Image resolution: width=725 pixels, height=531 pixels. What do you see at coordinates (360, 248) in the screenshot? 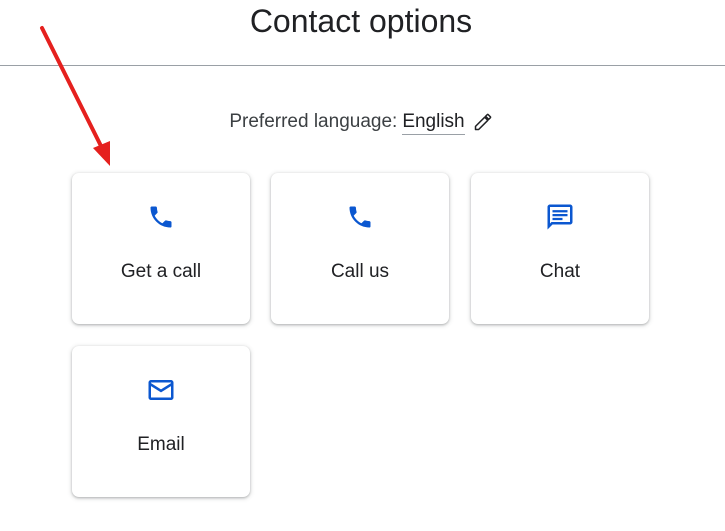
I see `call-us-card: Call us` at bounding box center [360, 248].